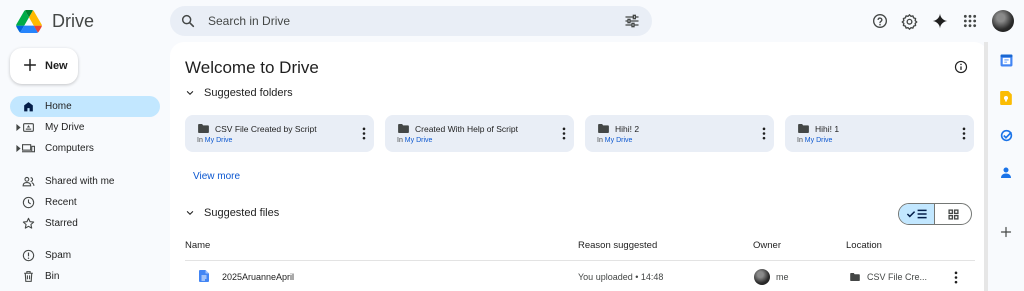  What do you see at coordinates (28, 276) in the screenshot?
I see `bin-icon` at bounding box center [28, 276].